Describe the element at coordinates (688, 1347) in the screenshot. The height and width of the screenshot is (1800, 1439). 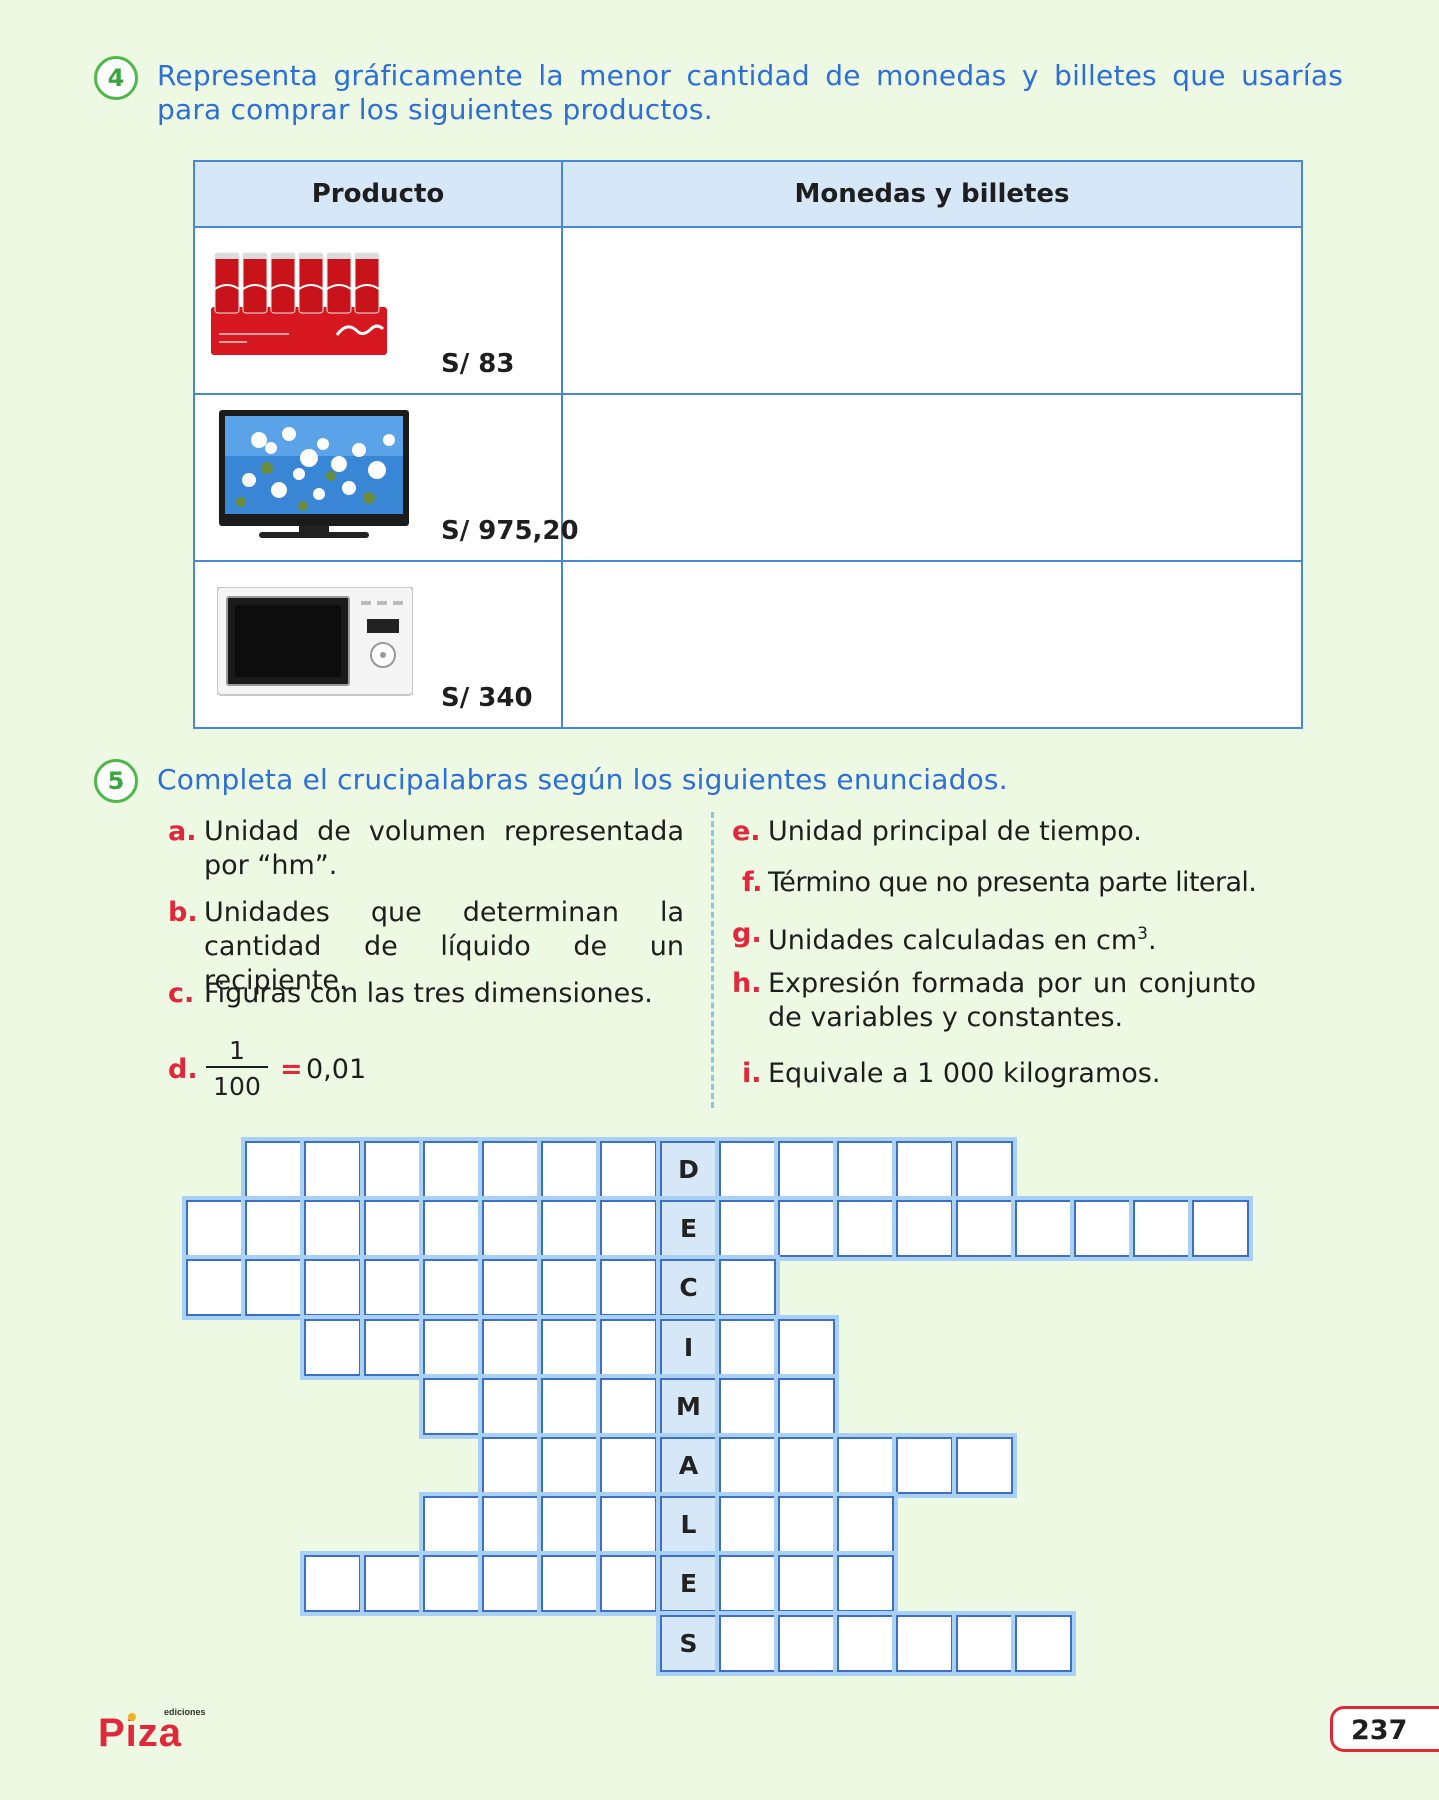
I see `crossword-key-cell: I` at that location.